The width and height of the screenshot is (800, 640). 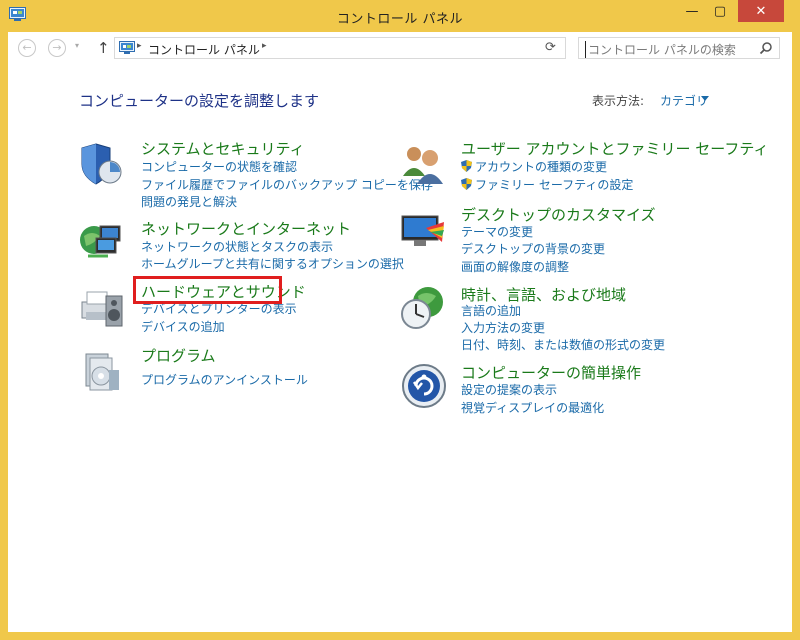 I want to click on highlight-box, so click(x=207, y=290).